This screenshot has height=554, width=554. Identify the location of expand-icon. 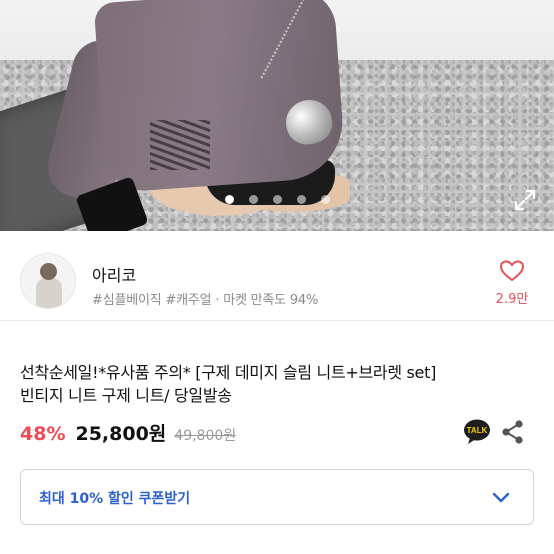
(525, 200).